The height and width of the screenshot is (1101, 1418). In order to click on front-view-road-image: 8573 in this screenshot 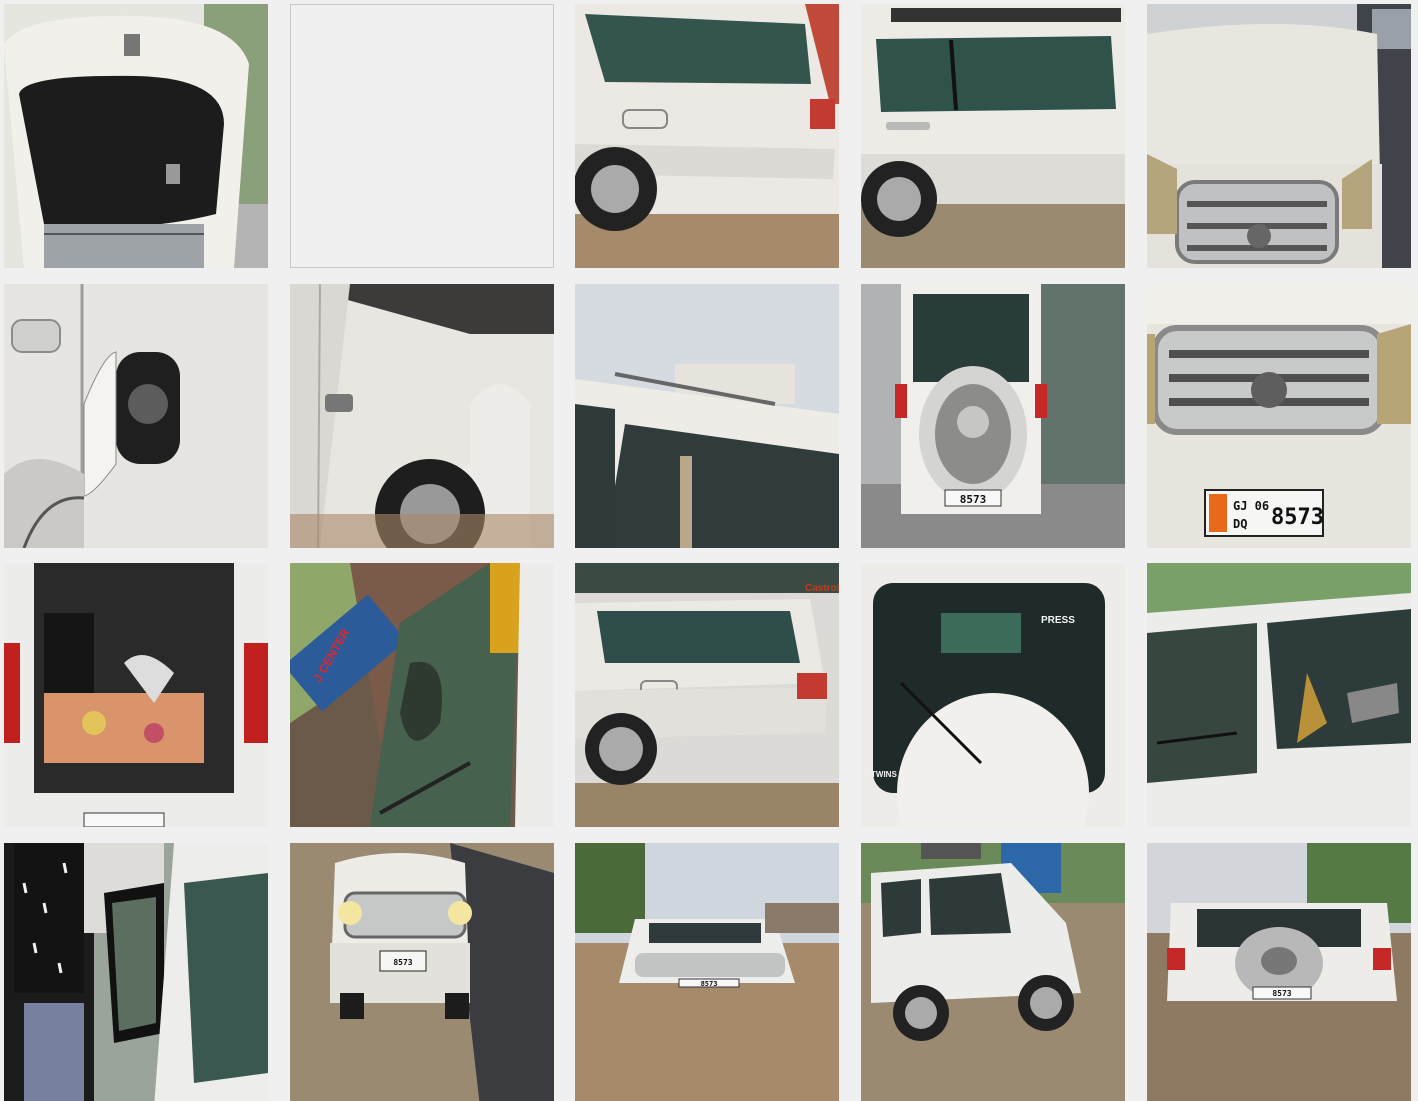, I will do `click(422, 972)`.